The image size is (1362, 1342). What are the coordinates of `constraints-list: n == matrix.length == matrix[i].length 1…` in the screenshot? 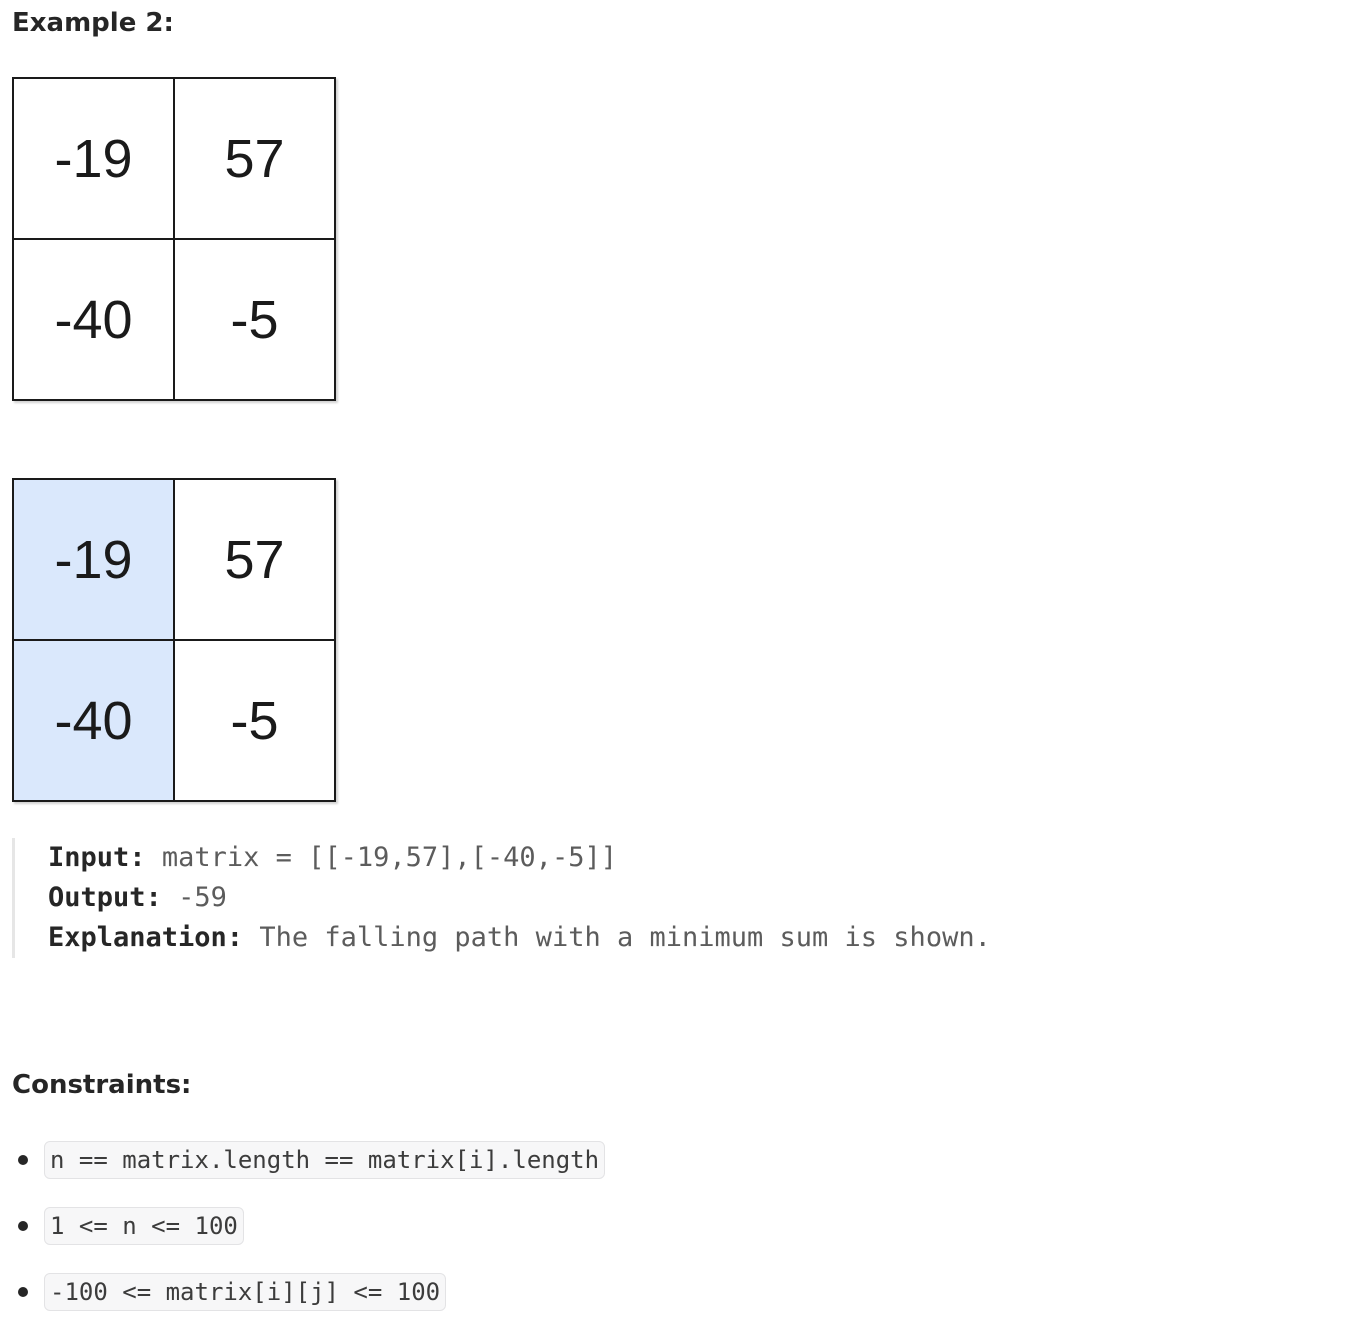 It's located at (309, 1239).